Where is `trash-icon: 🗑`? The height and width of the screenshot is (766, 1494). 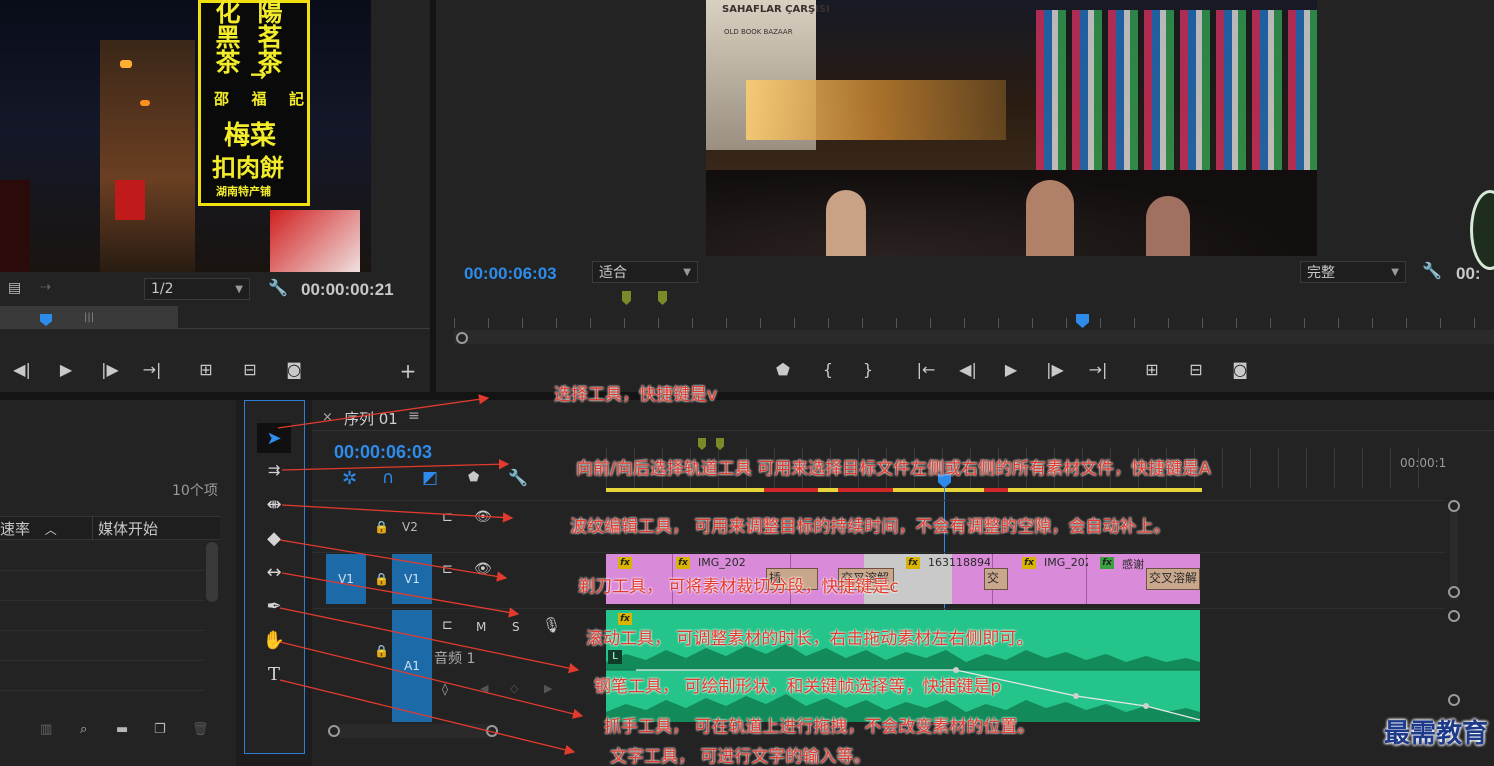
trash-icon: 🗑 is located at coordinates (200, 729).